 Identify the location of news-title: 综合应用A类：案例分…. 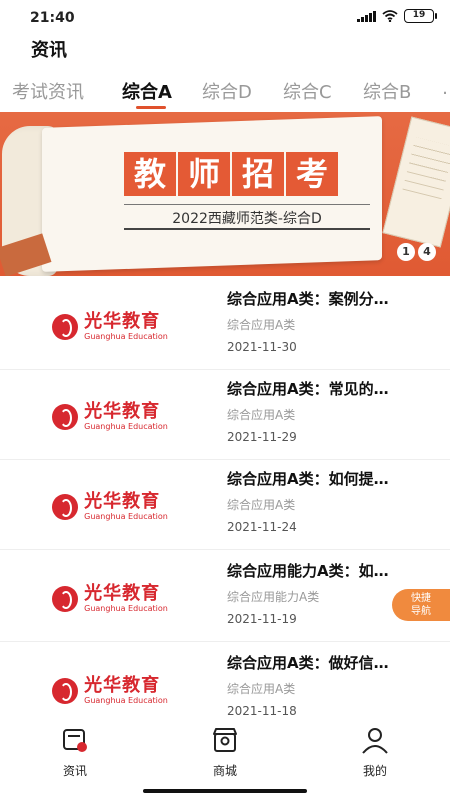
(308, 299).